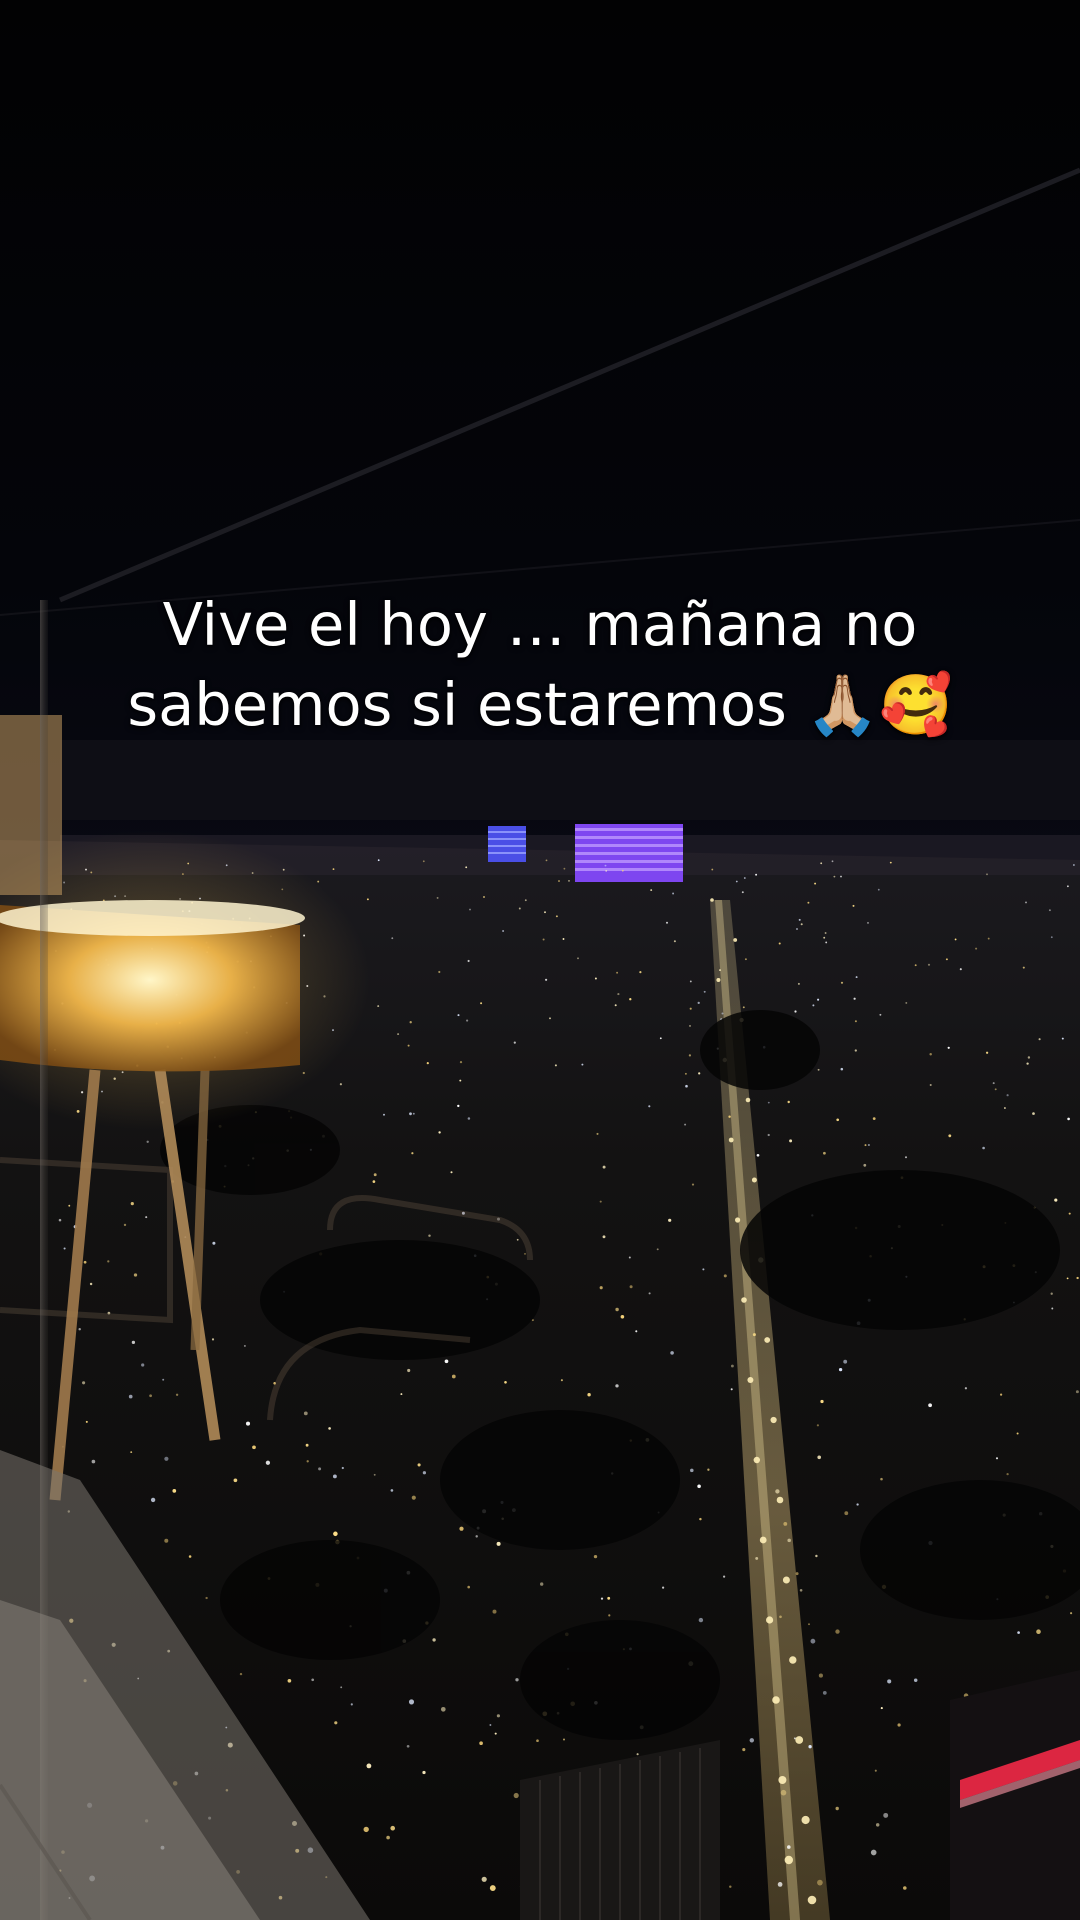 This screenshot has width=1080, height=1920. I want to click on purple-tower, so click(629, 853).